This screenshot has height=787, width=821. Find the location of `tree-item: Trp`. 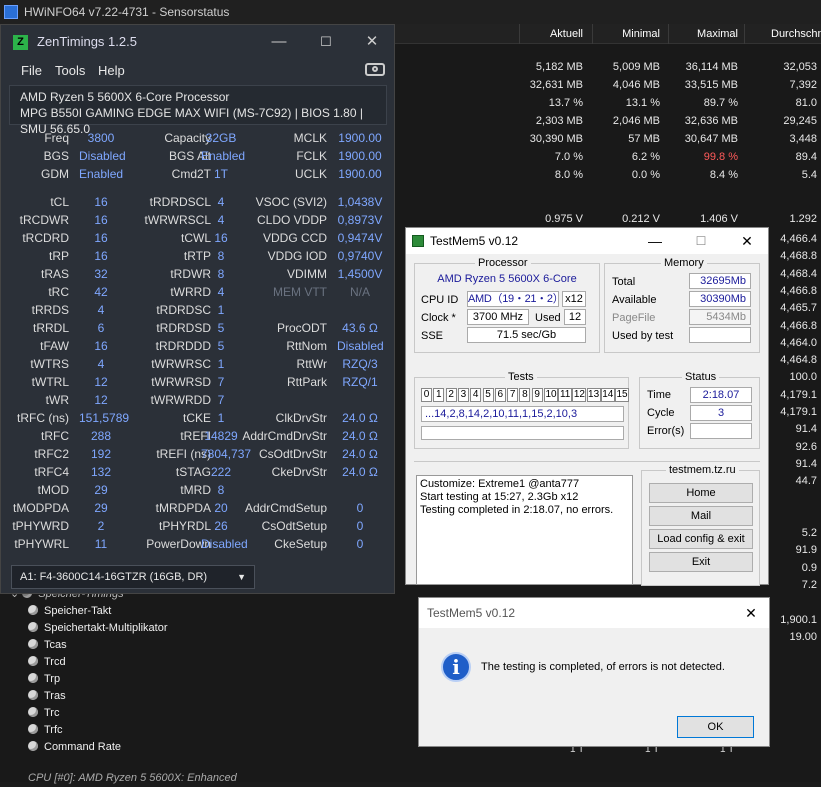

tree-item: Trp is located at coordinates (44, 679).